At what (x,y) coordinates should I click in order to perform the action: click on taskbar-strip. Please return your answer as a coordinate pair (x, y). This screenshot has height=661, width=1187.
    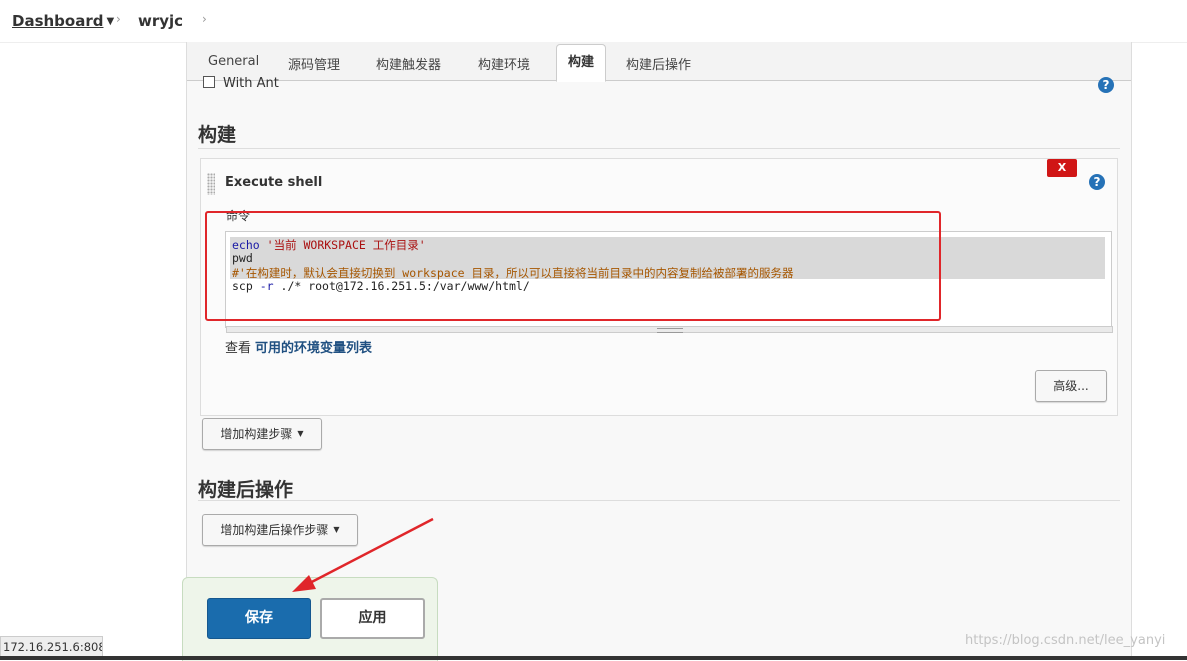
    Looking at the image, I should click on (593, 658).